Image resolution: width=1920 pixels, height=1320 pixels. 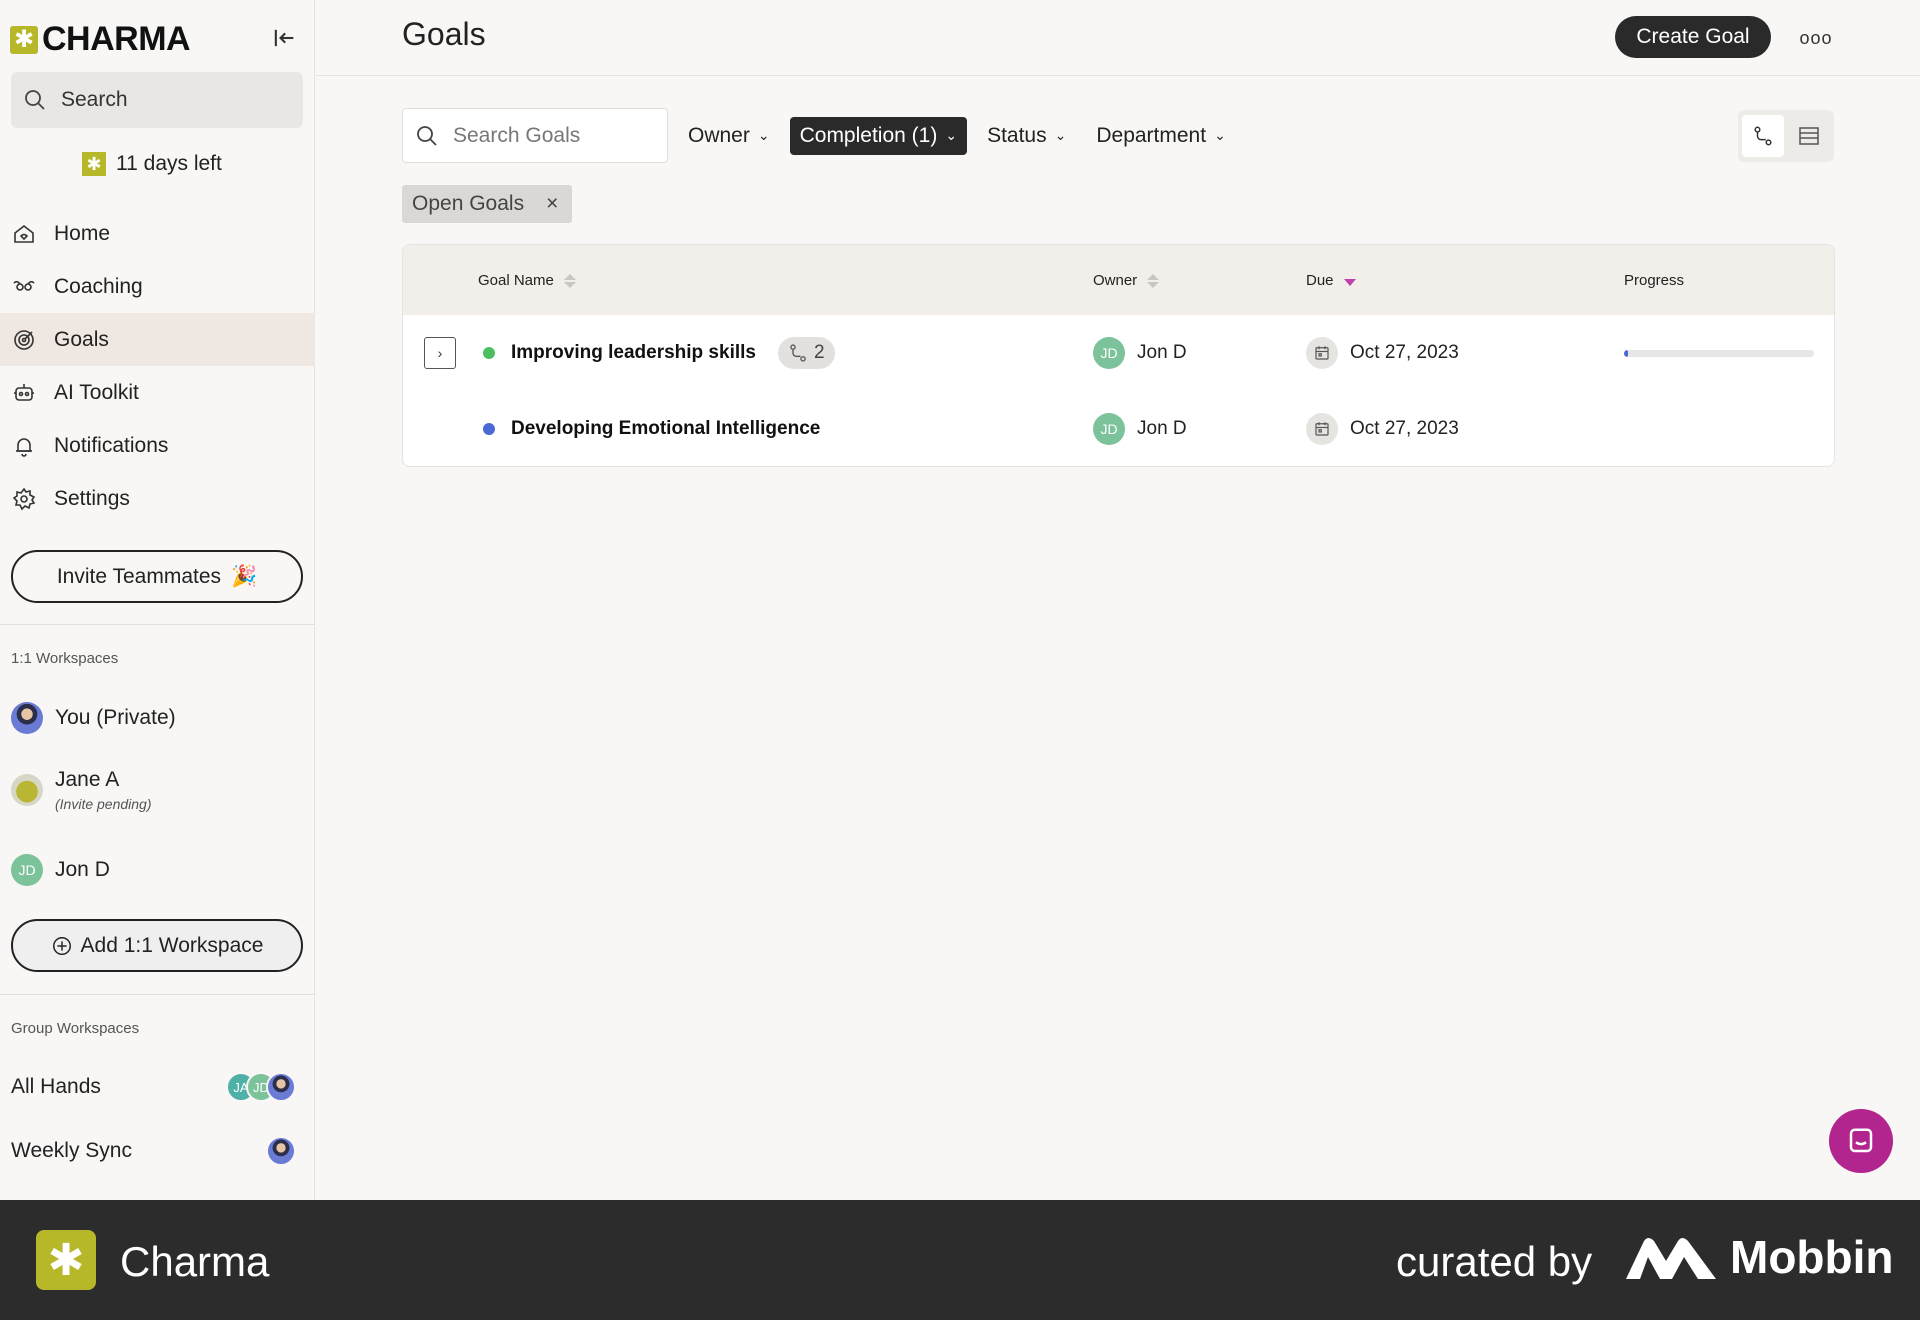 What do you see at coordinates (61, 945) in the screenshot?
I see `plus-circle-icon` at bounding box center [61, 945].